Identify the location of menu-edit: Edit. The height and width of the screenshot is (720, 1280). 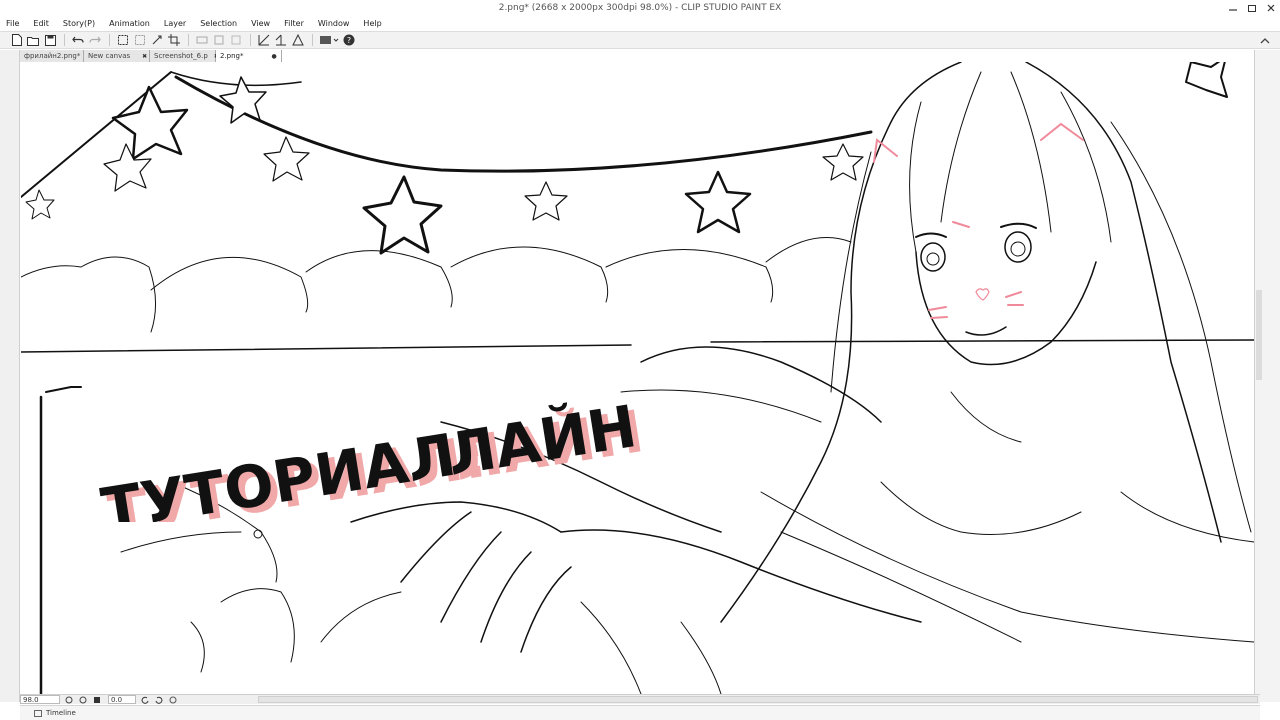
(41, 23).